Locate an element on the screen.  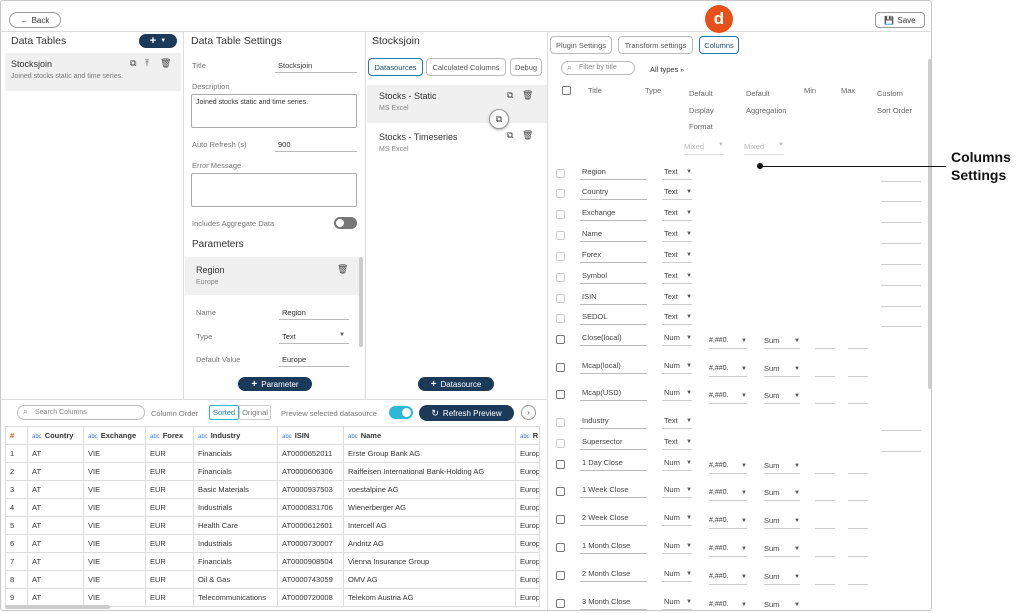
column-title-input: 1 Day Close is located at coordinates (613, 464).